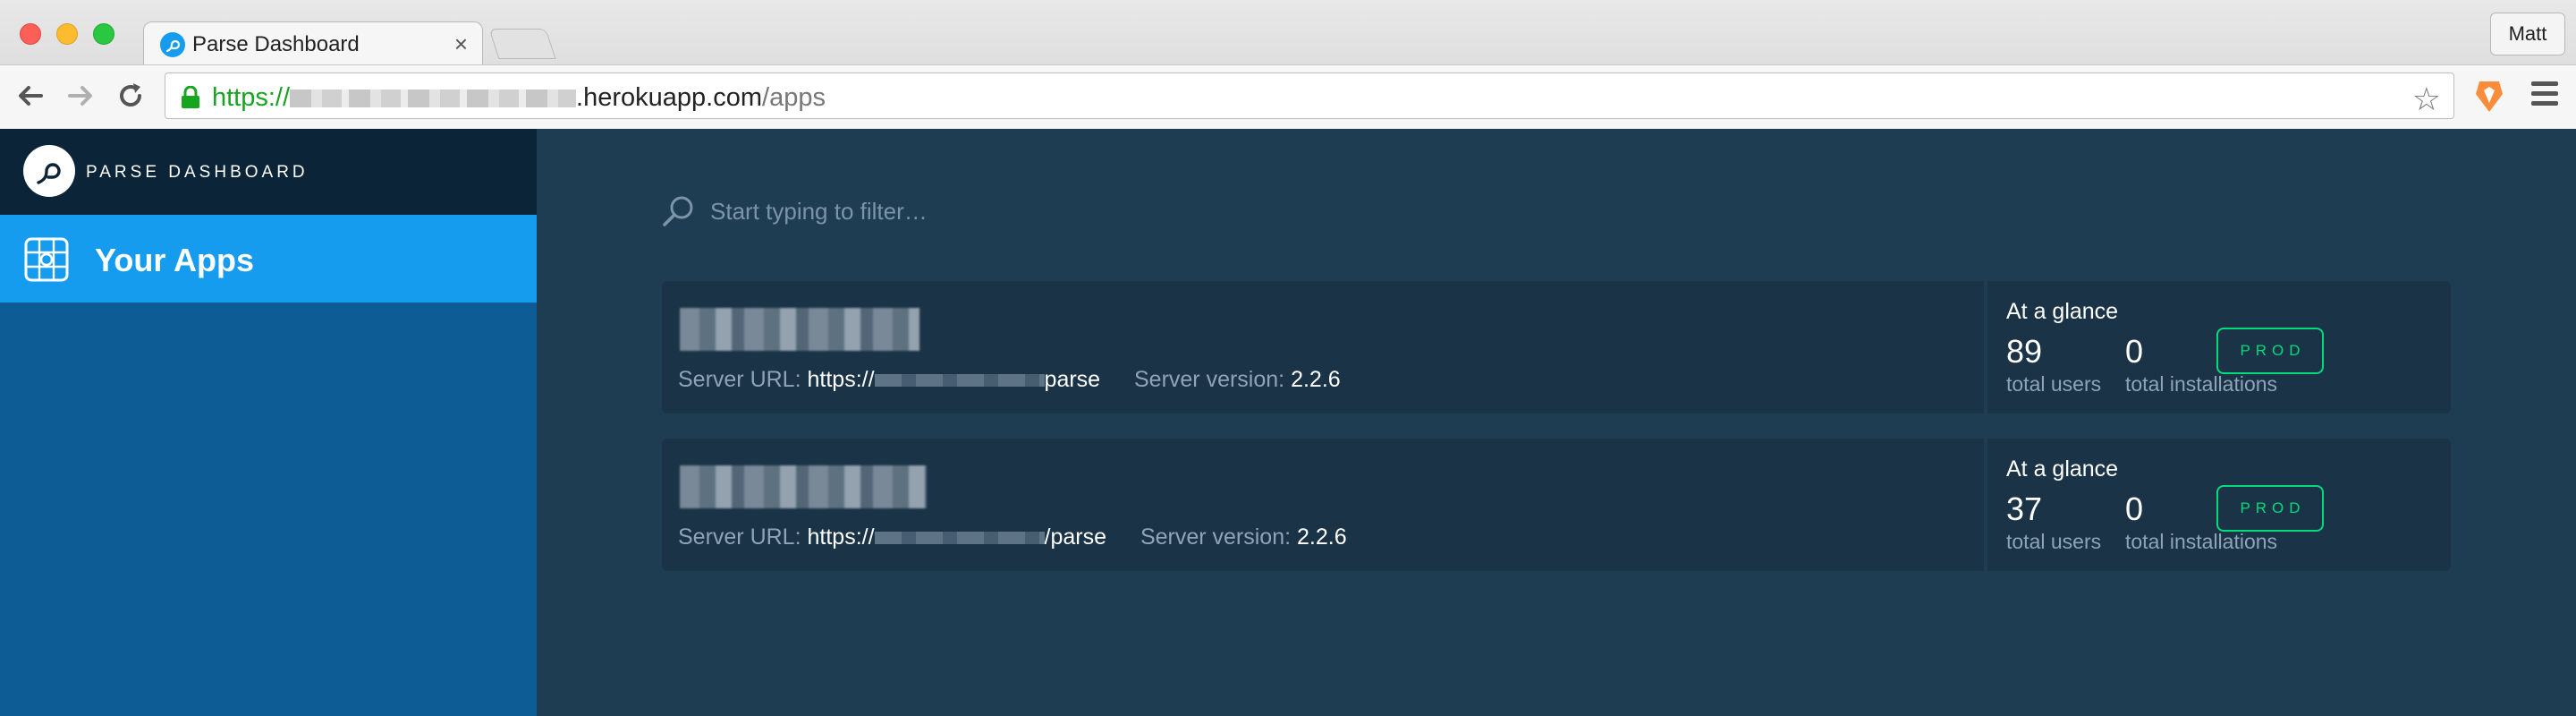 This screenshot has height=716, width=2576. Describe the element at coordinates (190, 99) in the screenshot. I see `lock-icon` at that location.